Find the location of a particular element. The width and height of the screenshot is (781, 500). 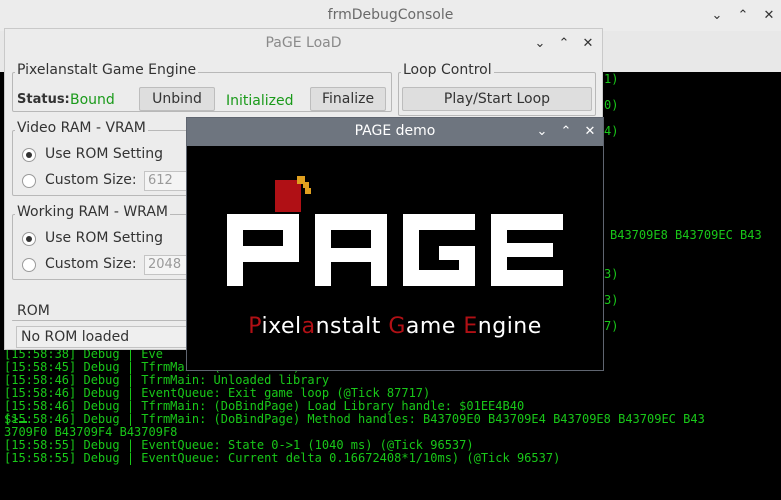

window-title: frmDebugConsole is located at coordinates (390, 15).